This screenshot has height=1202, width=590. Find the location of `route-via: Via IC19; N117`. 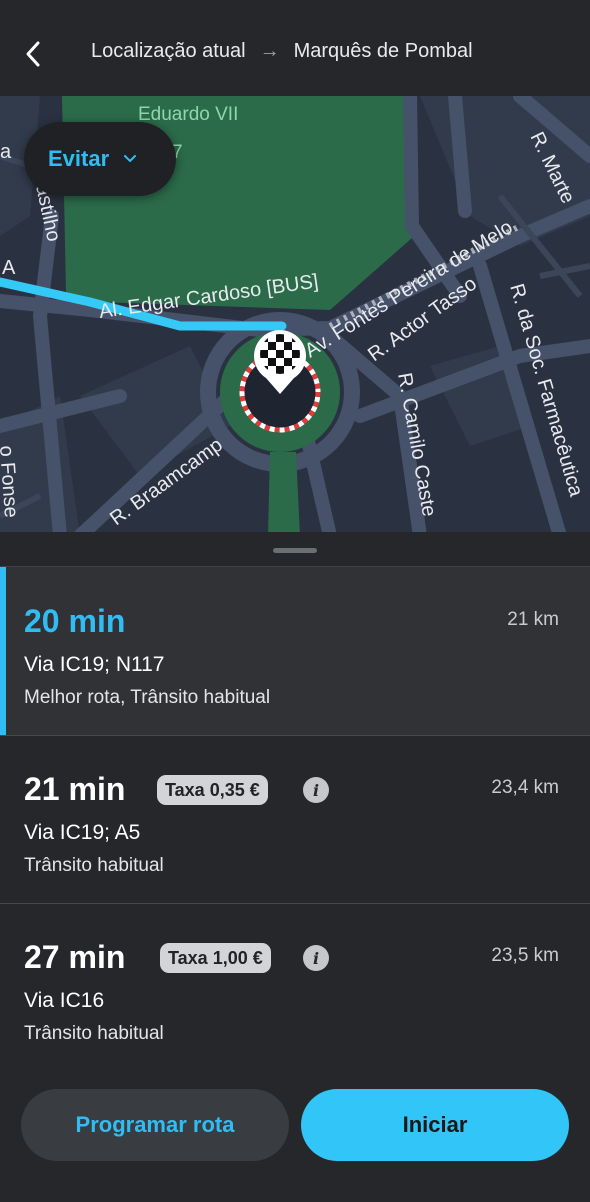

route-via: Via IC19; N117 is located at coordinates (94, 664).